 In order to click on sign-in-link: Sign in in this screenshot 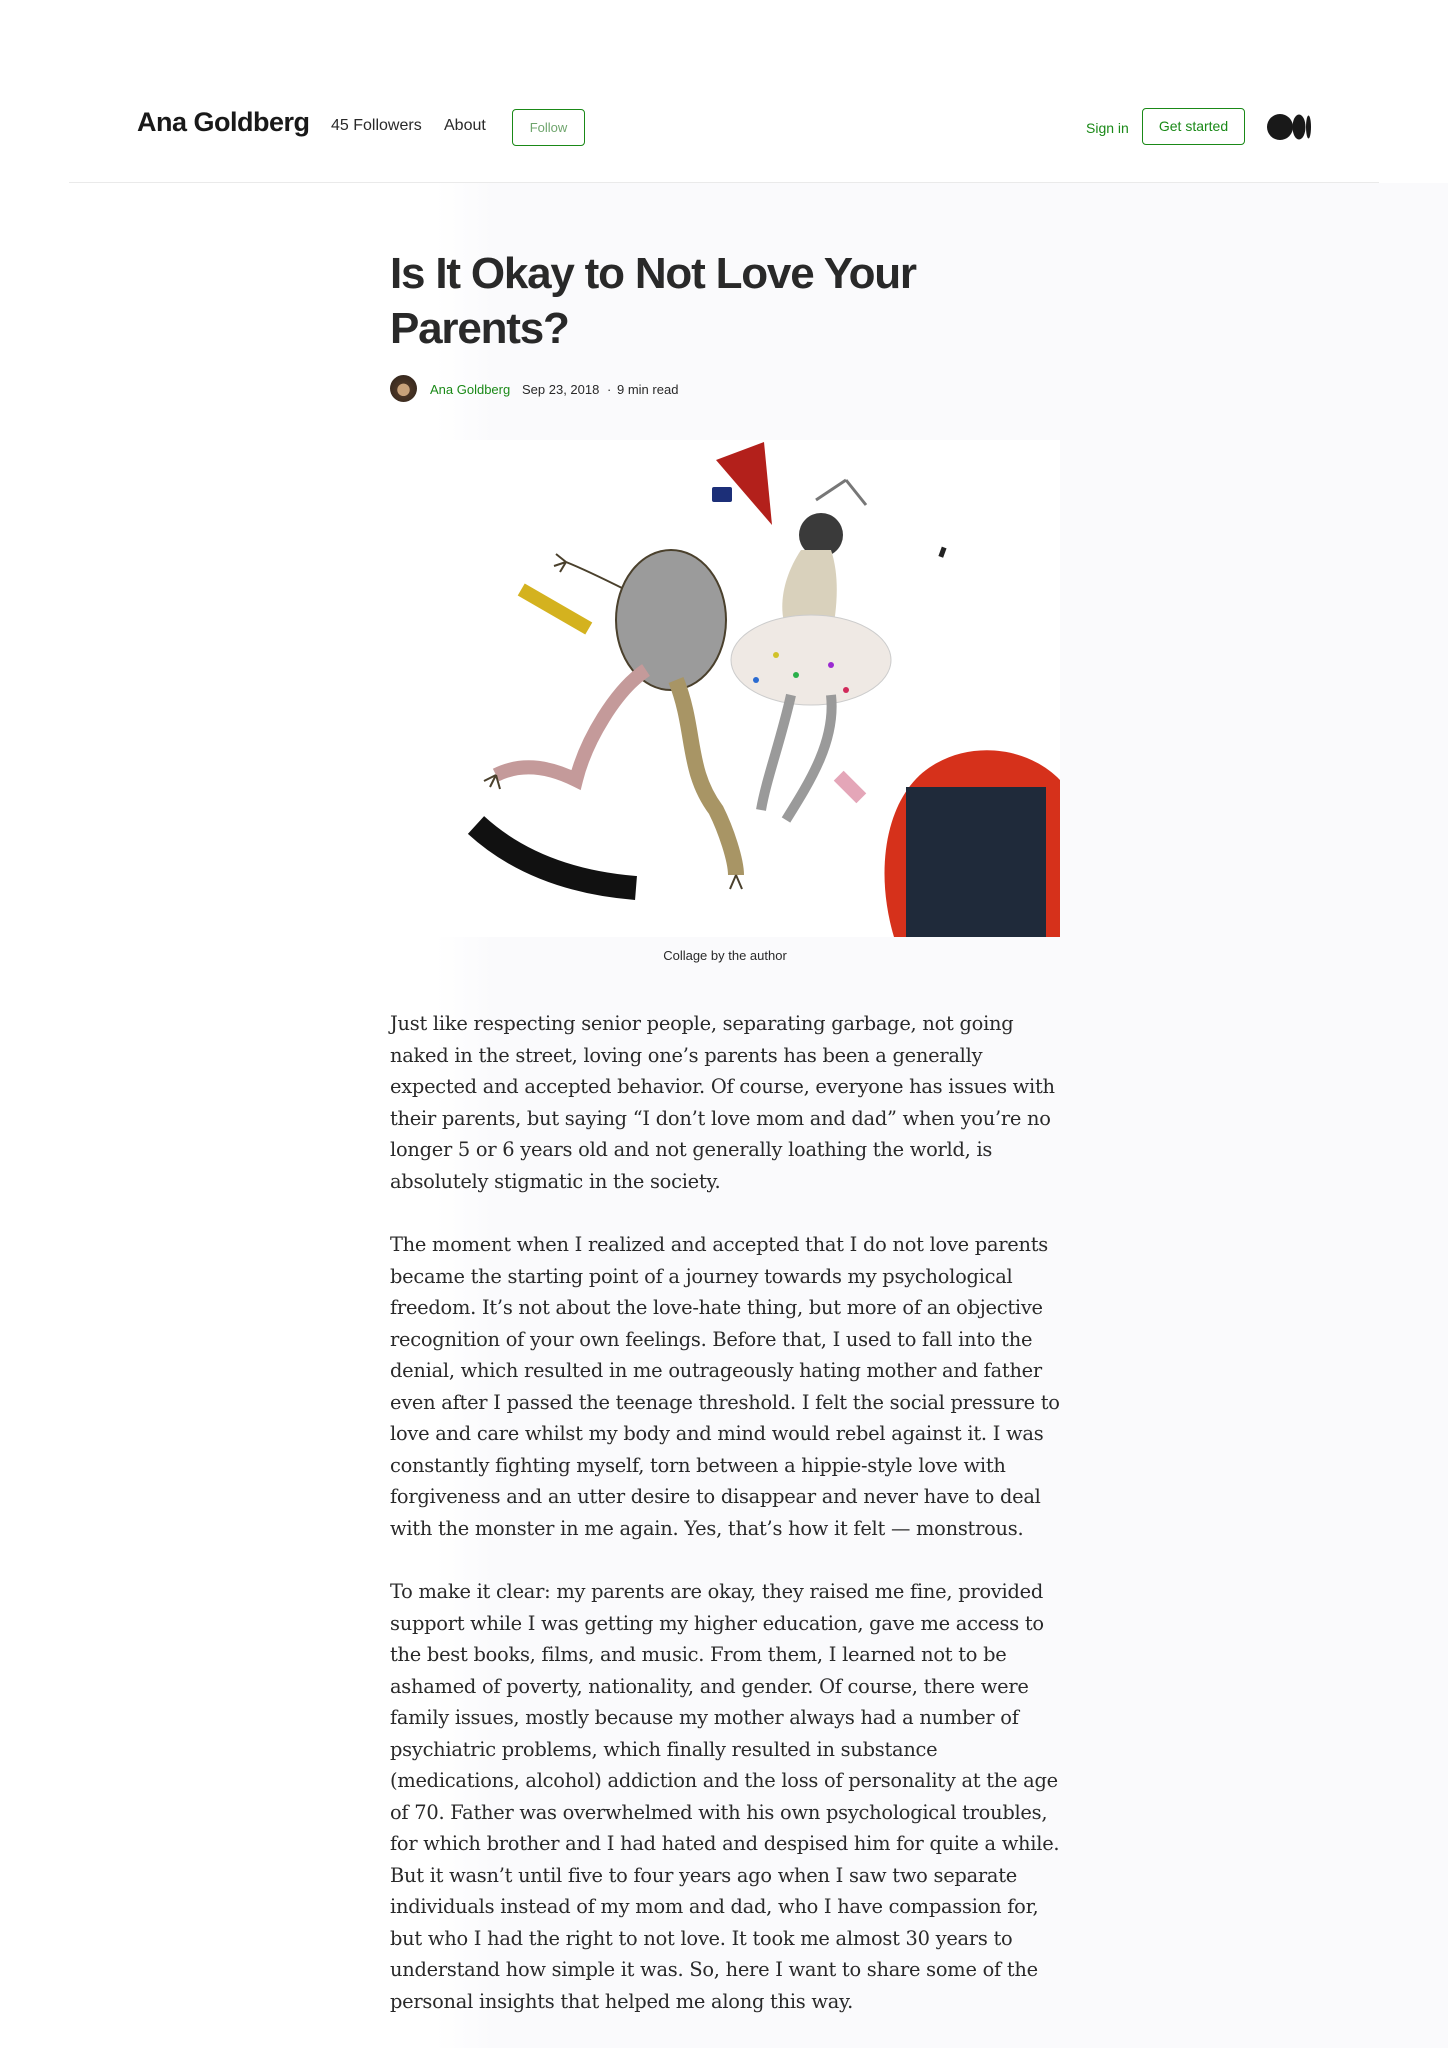, I will do `click(1107, 128)`.